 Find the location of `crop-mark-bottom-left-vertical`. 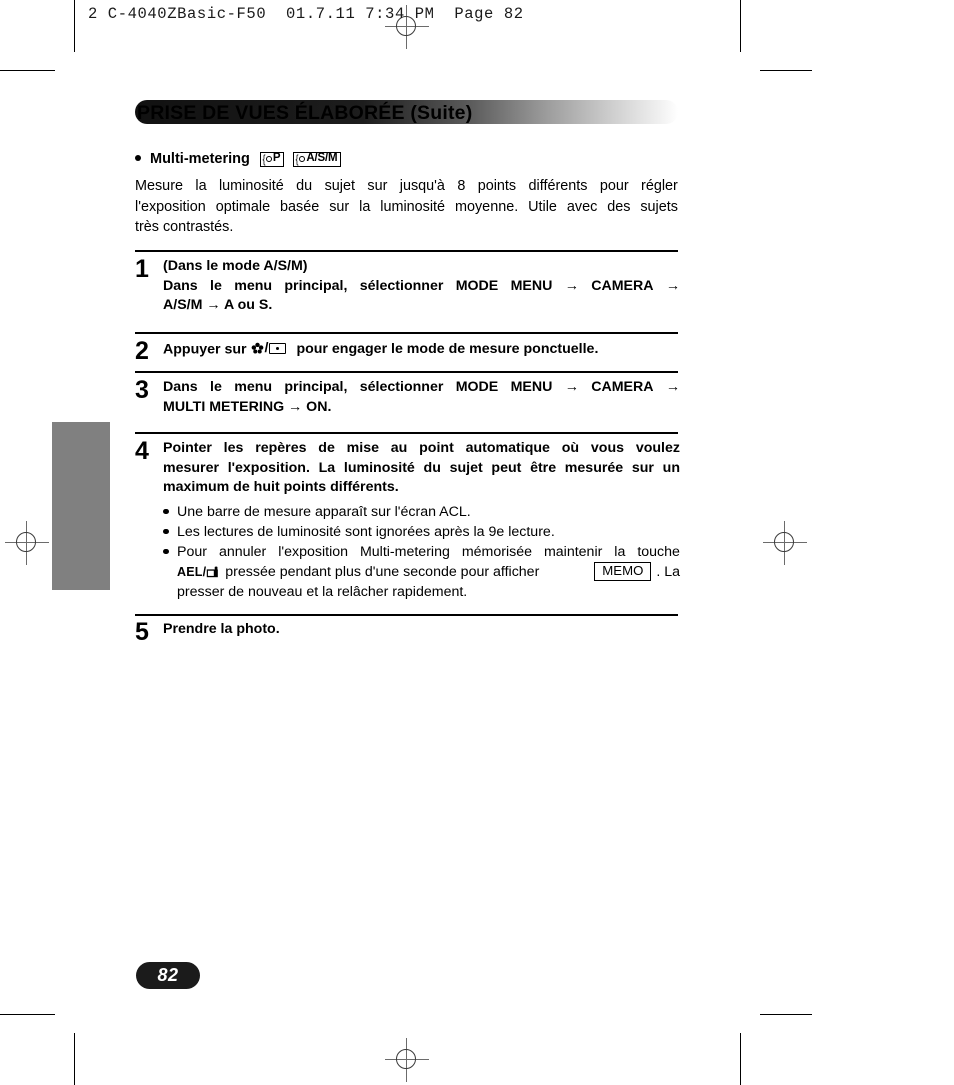

crop-mark-bottom-left-vertical is located at coordinates (74, 1059).